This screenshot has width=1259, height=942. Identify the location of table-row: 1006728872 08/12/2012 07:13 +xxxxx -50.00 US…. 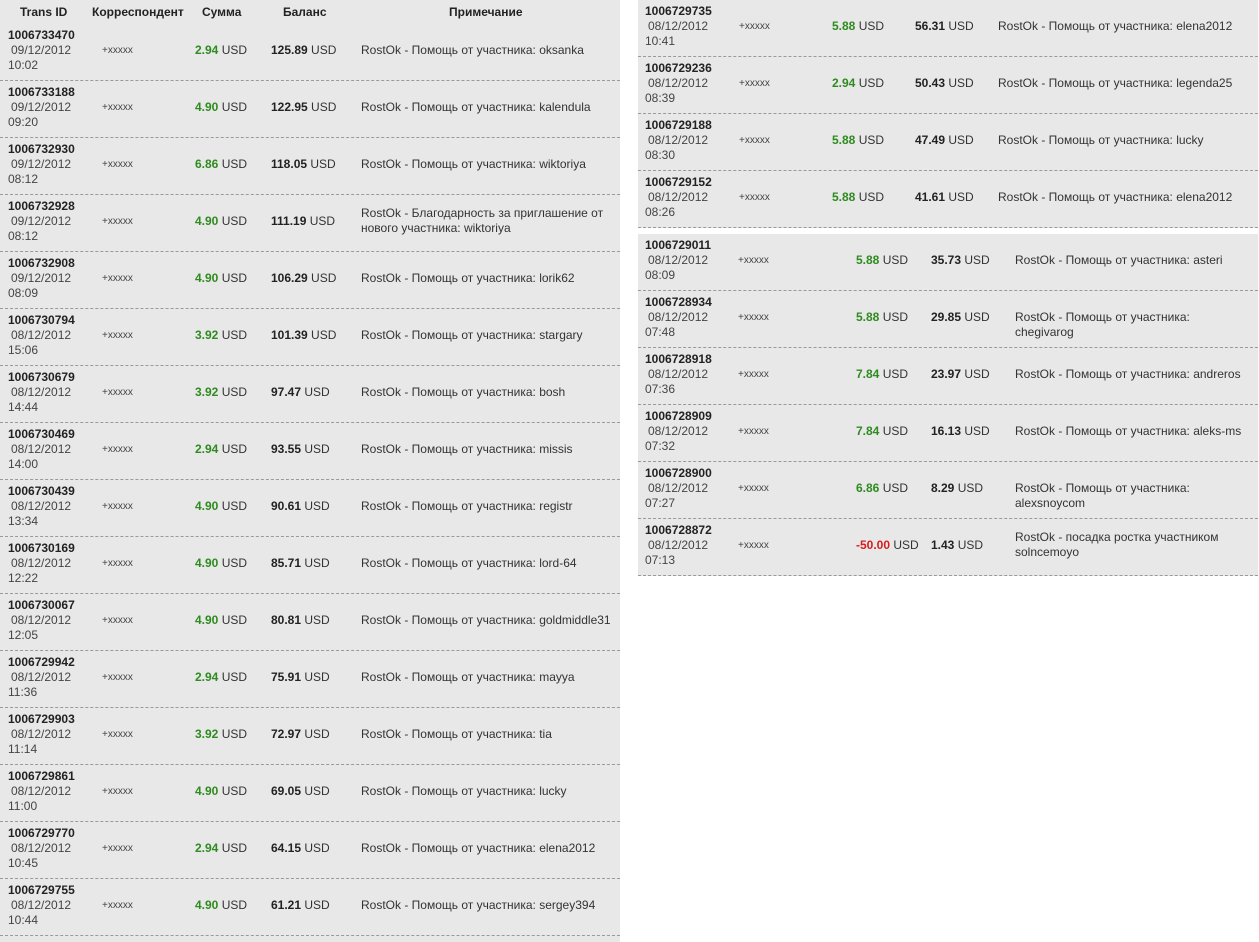
(948, 547).